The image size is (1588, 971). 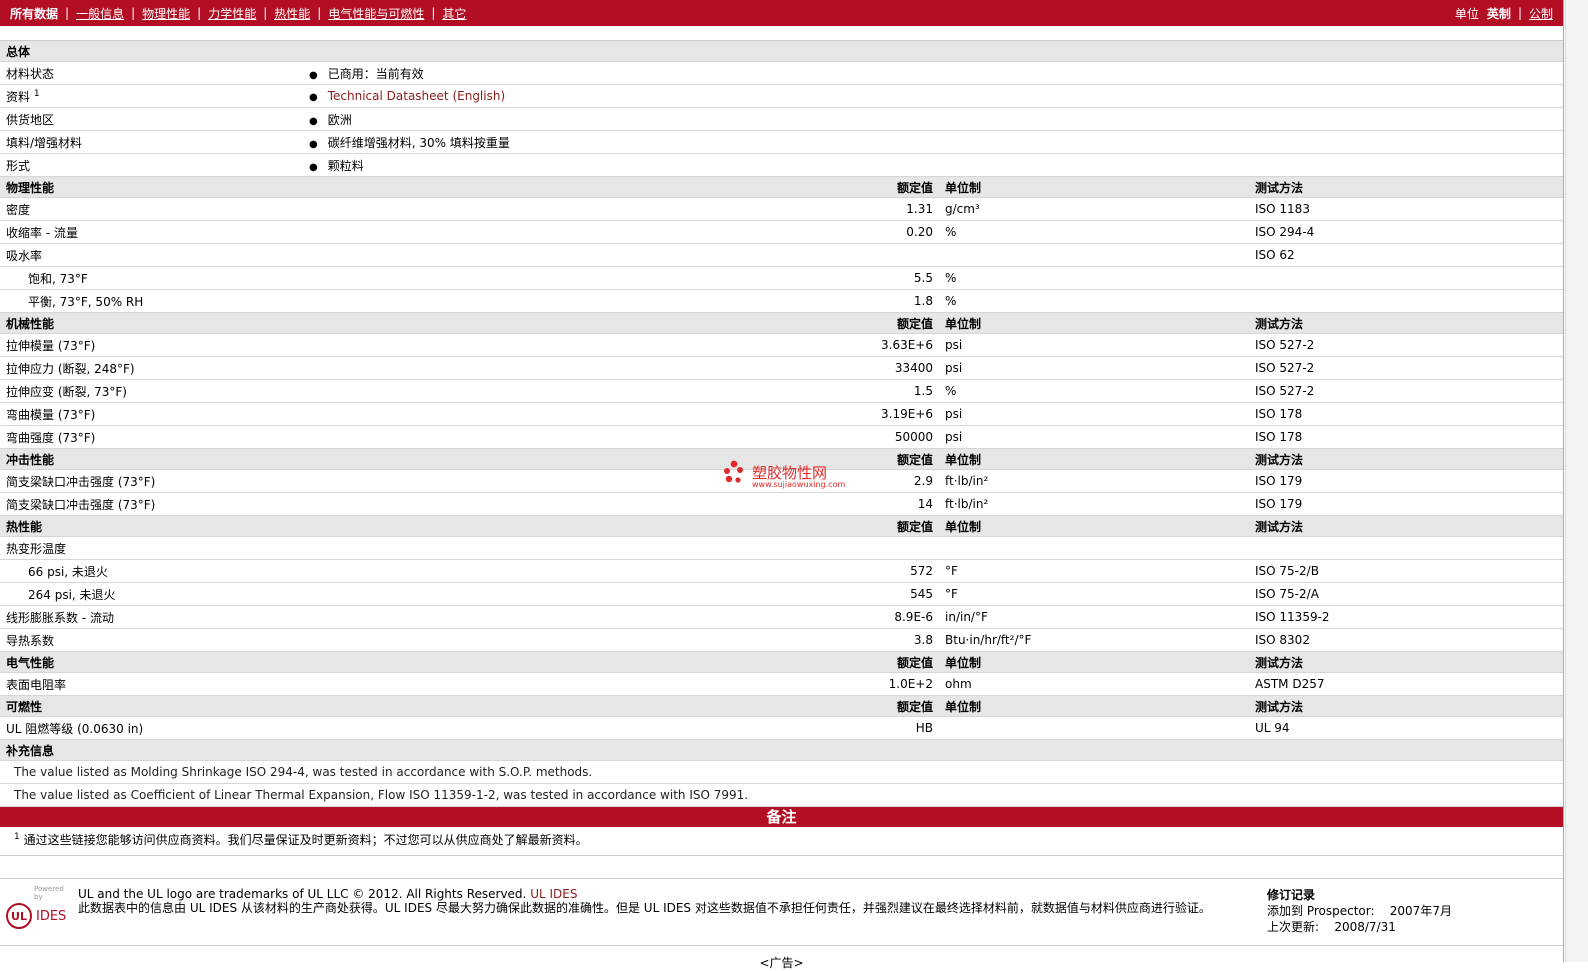 I want to click on property-label: 弯曲模量 (73°F), so click(x=151, y=414).